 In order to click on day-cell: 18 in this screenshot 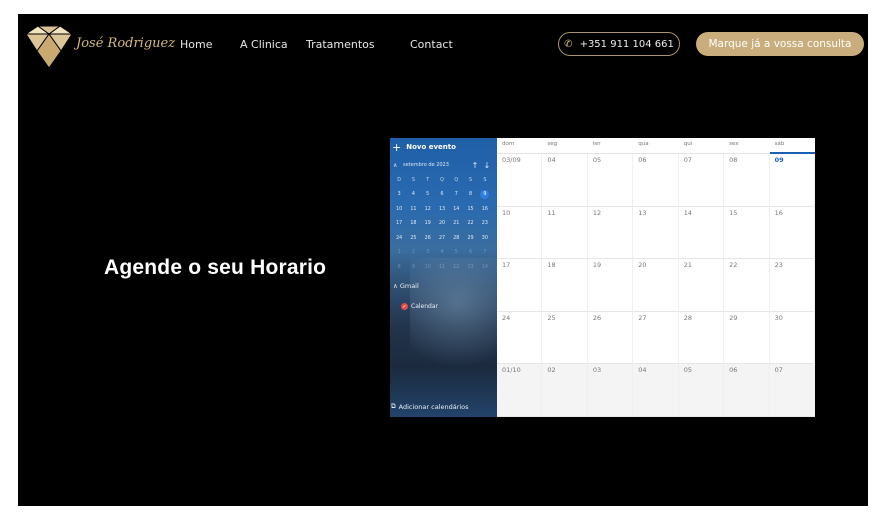, I will do `click(565, 285)`.